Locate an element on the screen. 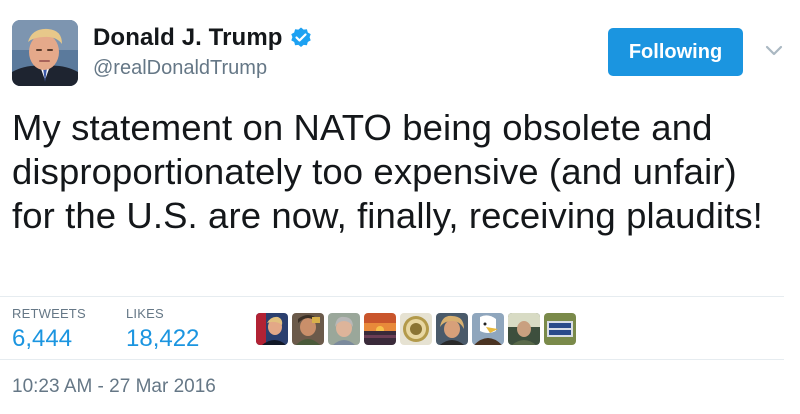 This screenshot has height=414, width=800. author-names: Donald J. Trump @realDonaldTrump is located at coordinates (203, 51).